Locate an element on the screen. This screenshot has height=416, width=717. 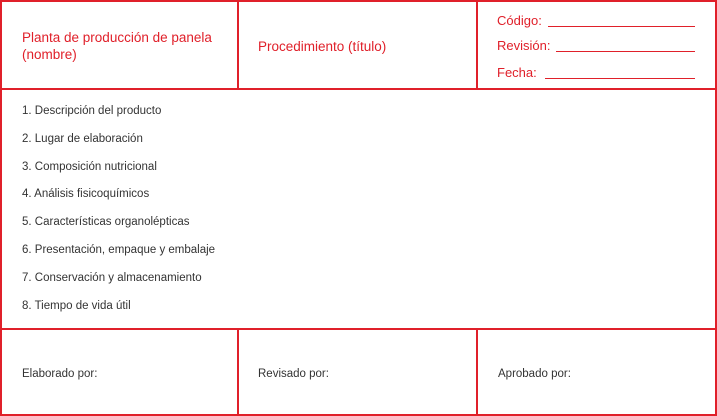
section-item: 7. Conservación y almacenamiento is located at coordinates (112, 277).